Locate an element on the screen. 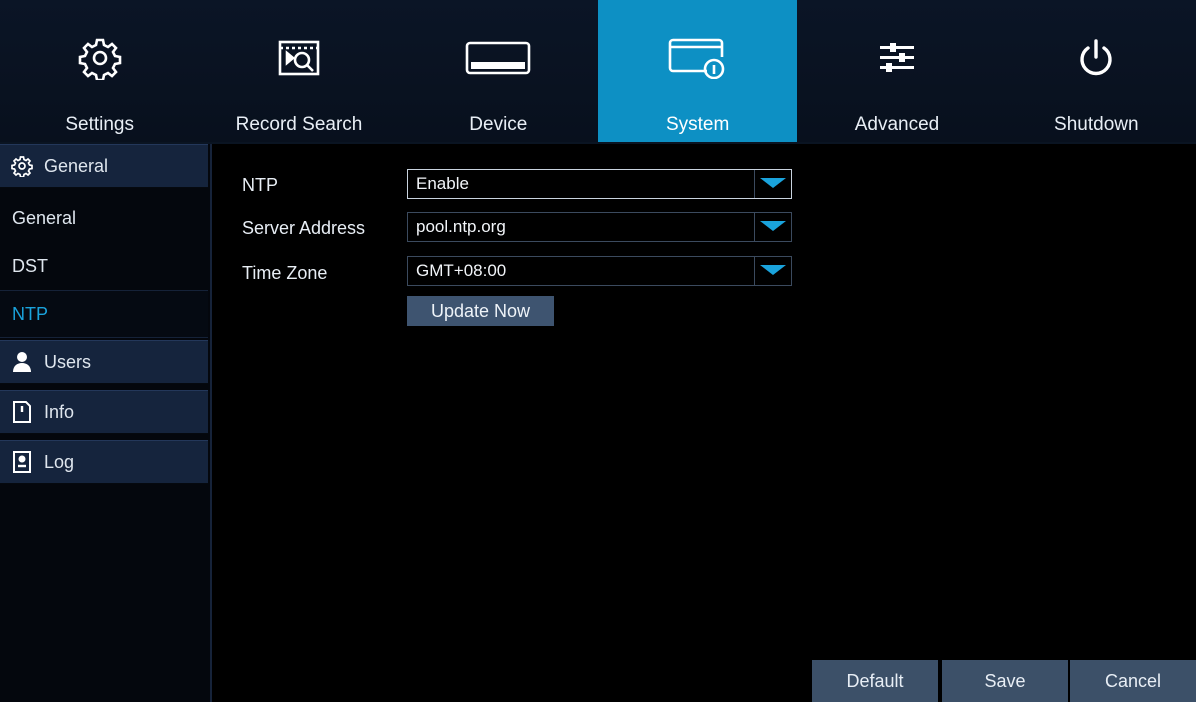 The width and height of the screenshot is (1196, 702). time-zone-select: GMT+08:00 is located at coordinates (599, 271).